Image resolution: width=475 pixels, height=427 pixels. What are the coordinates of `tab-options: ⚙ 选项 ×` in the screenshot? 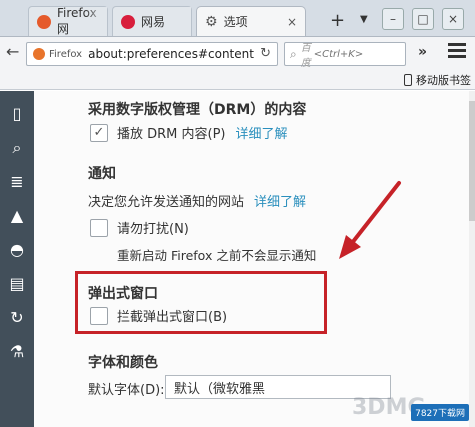 It's located at (251, 21).